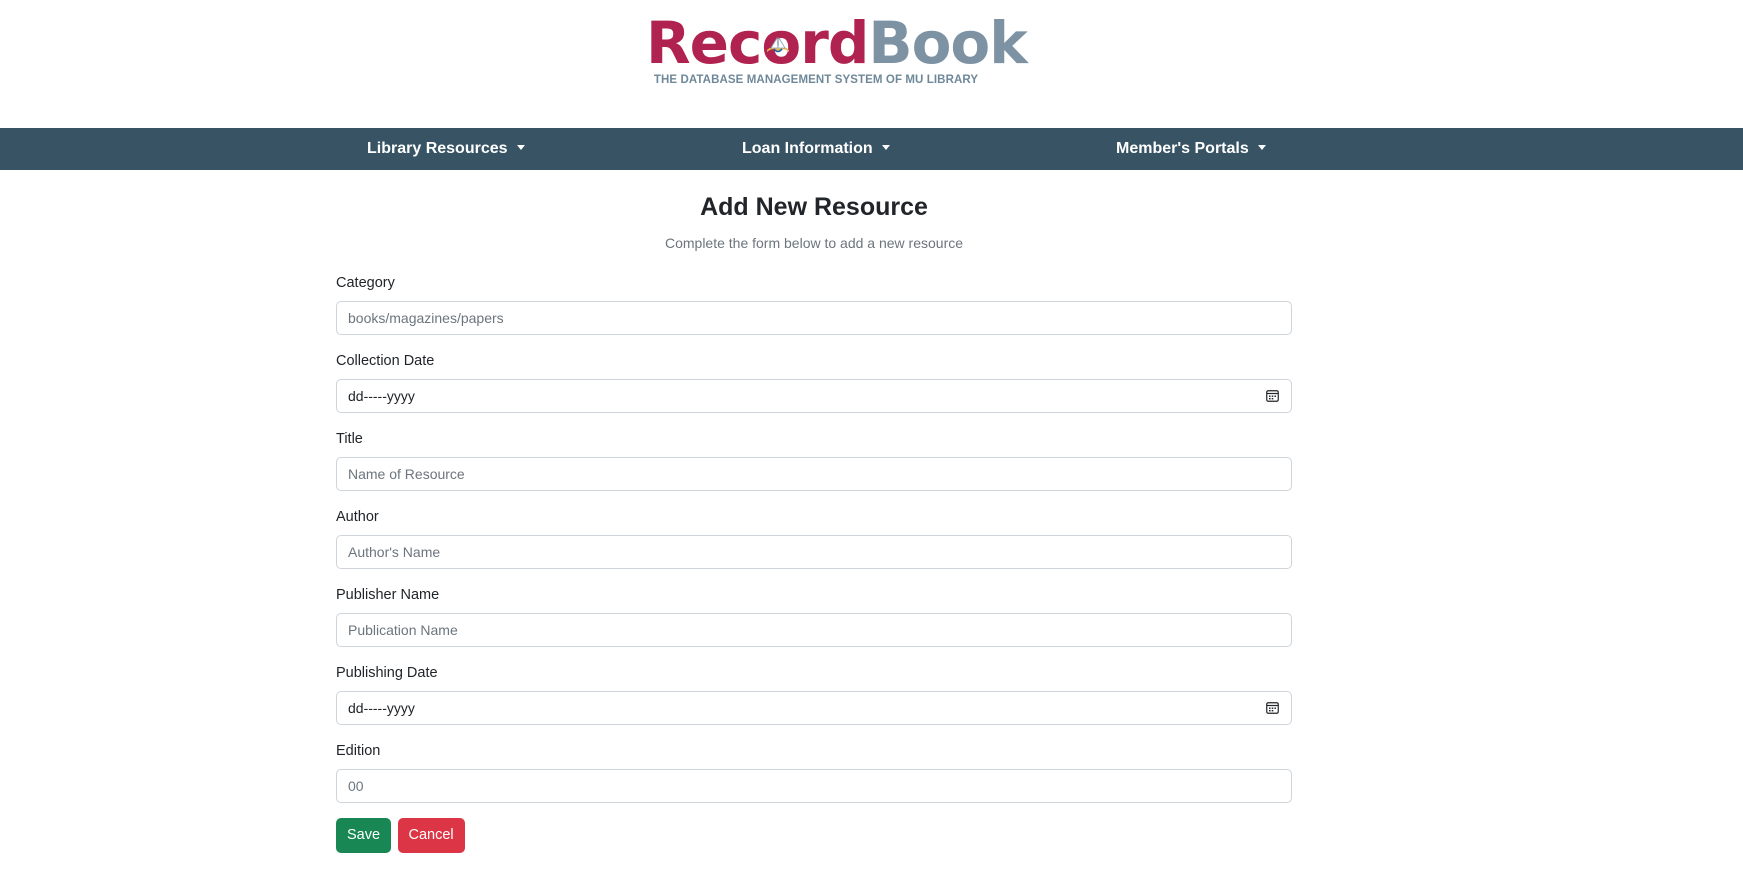  I want to click on save-button: Save, so click(364, 835).